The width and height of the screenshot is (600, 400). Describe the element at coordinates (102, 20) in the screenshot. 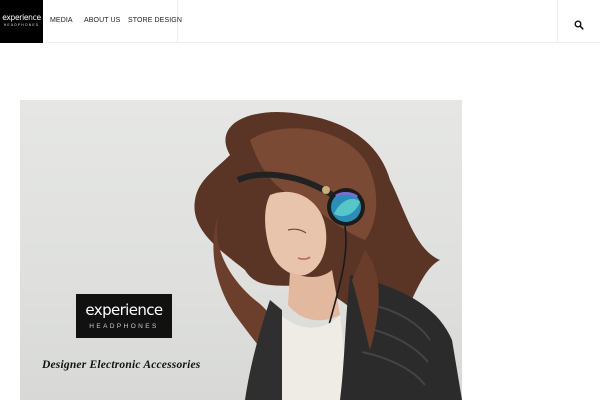

I see `nav-about-us-link: ABOUT US` at that location.